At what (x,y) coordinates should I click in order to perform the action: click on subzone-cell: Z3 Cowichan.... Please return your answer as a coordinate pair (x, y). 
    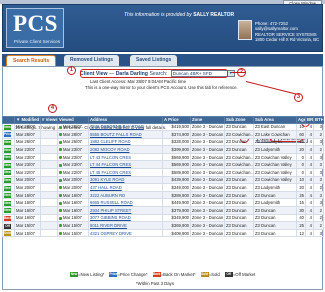
    Looking at the image, I should click on (239, 157).